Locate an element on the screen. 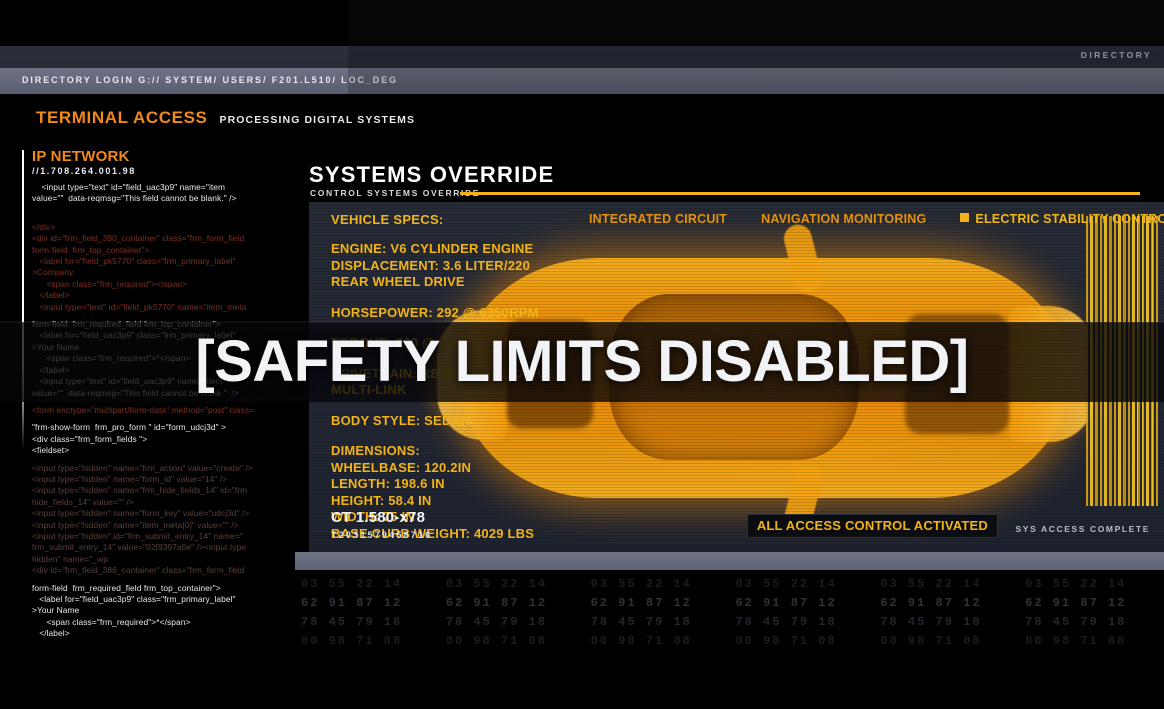 The width and height of the screenshot is (1164, 709). feature-item: NAVIGATION MONITORING is located at coordinates (843, 219).